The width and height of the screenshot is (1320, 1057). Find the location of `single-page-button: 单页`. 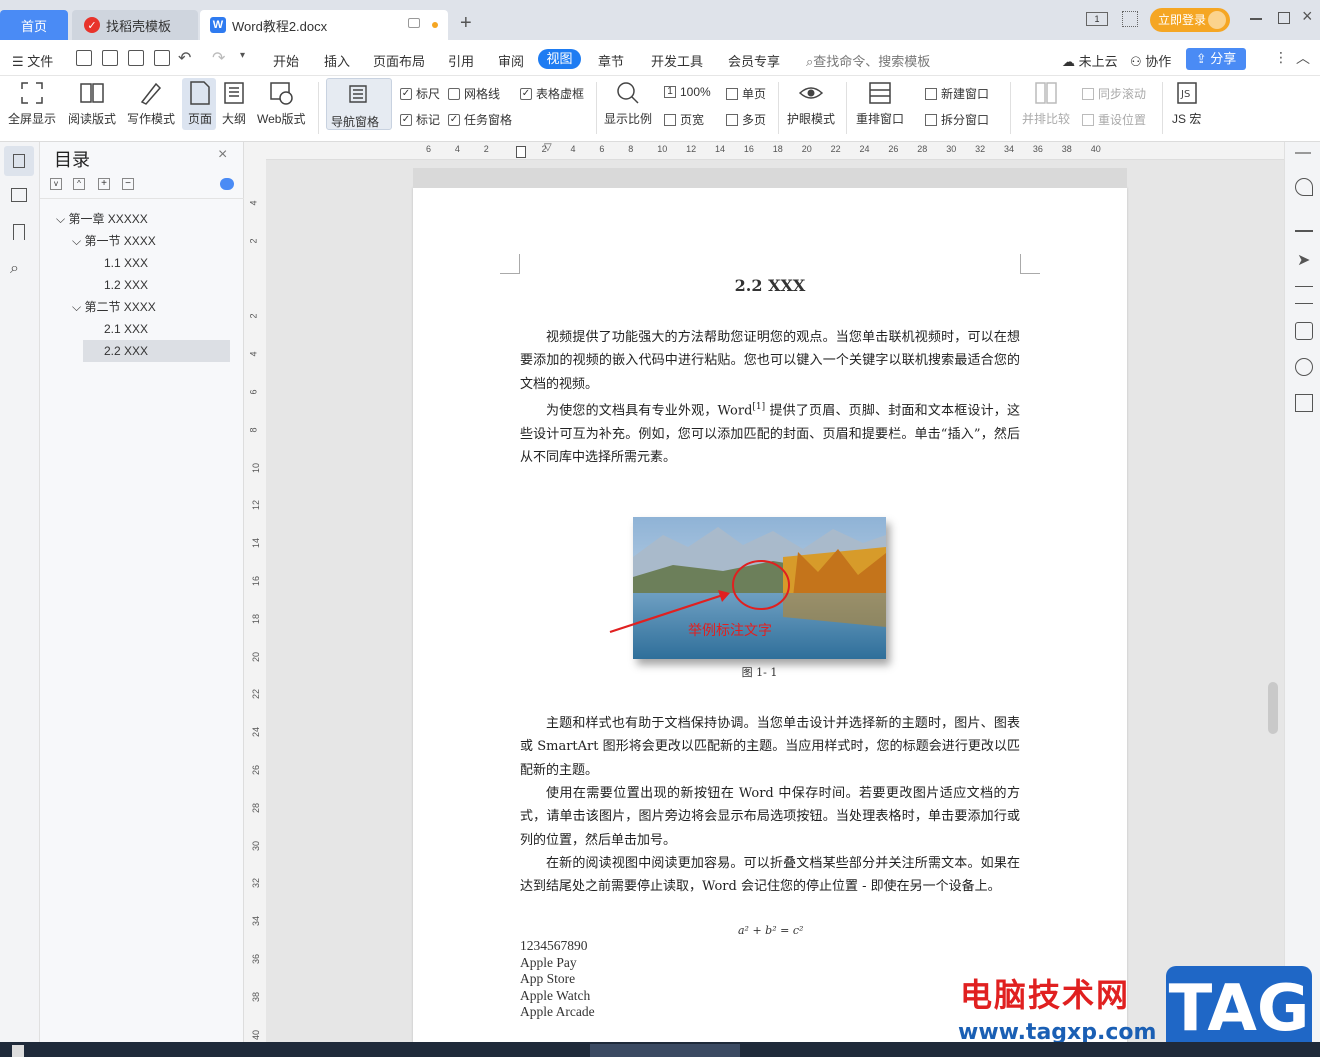

single-page-button: 单页 is located at coordinates (746, 93).